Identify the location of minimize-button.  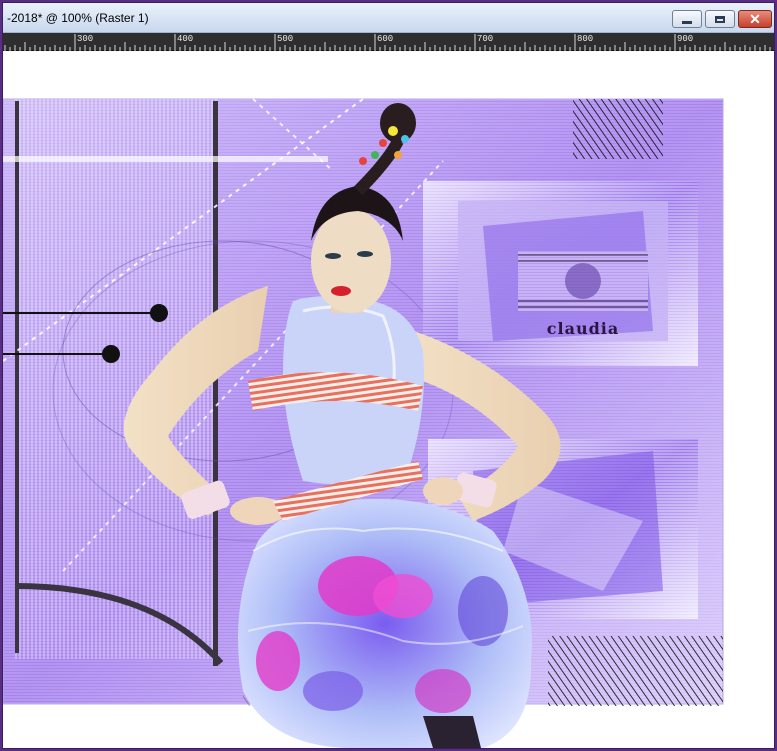
(687, 19).